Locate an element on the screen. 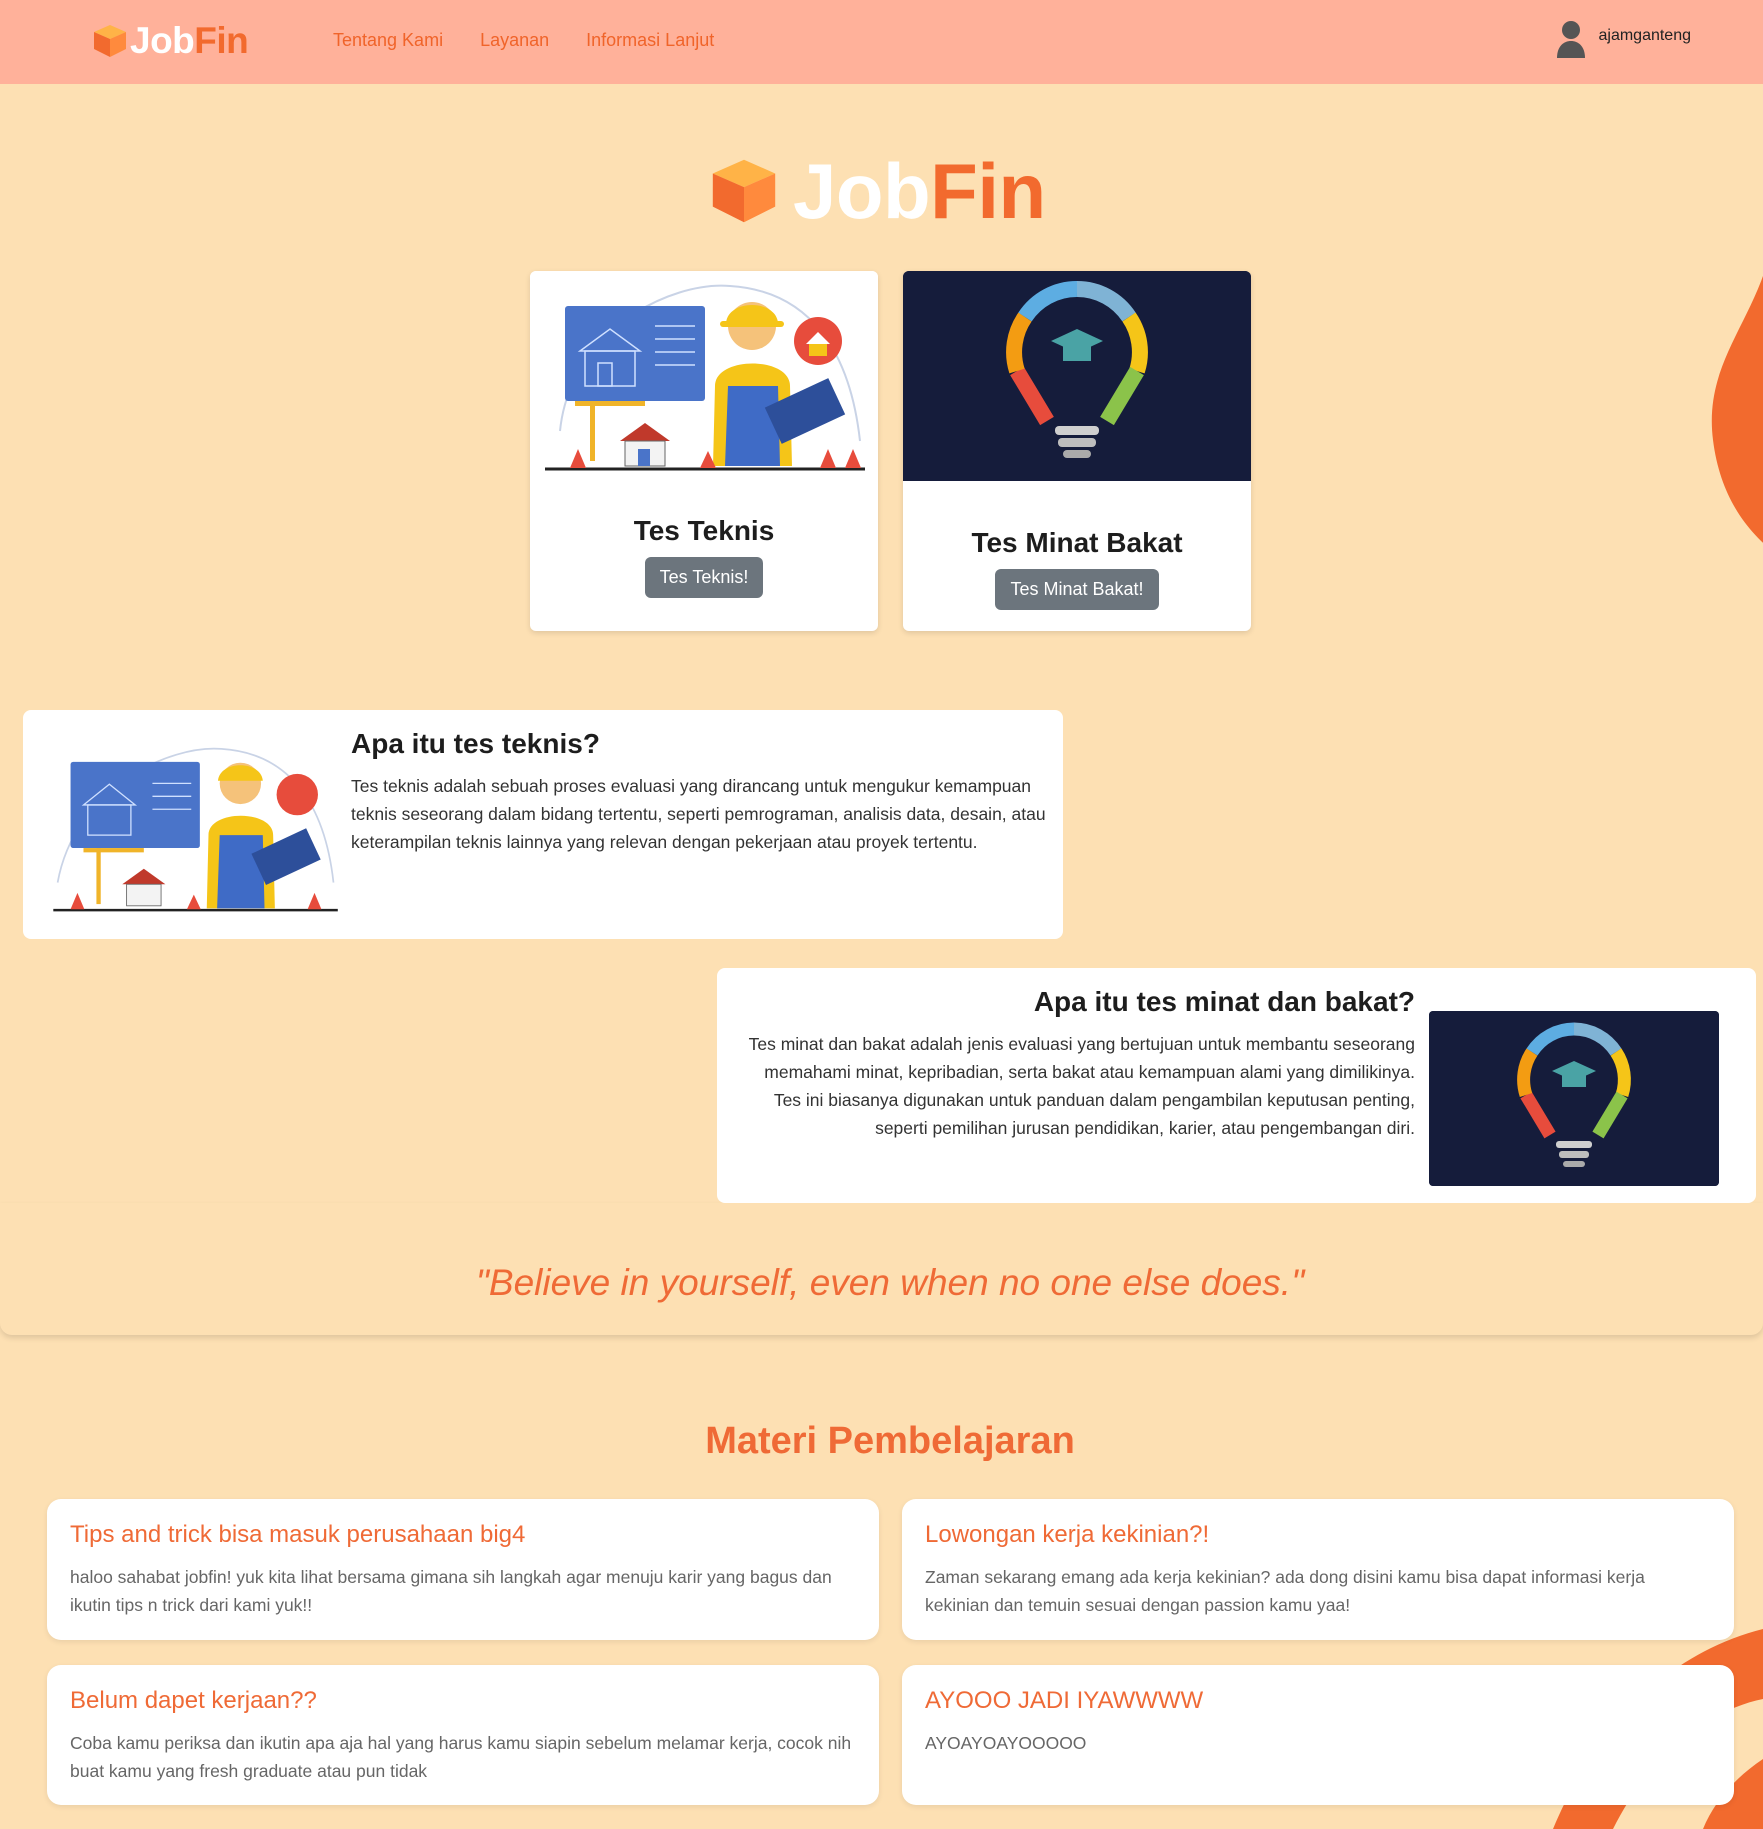 This screenshot has height=1829, width=1763. hero-logo: JobFin is located at coordinates (875, 191).